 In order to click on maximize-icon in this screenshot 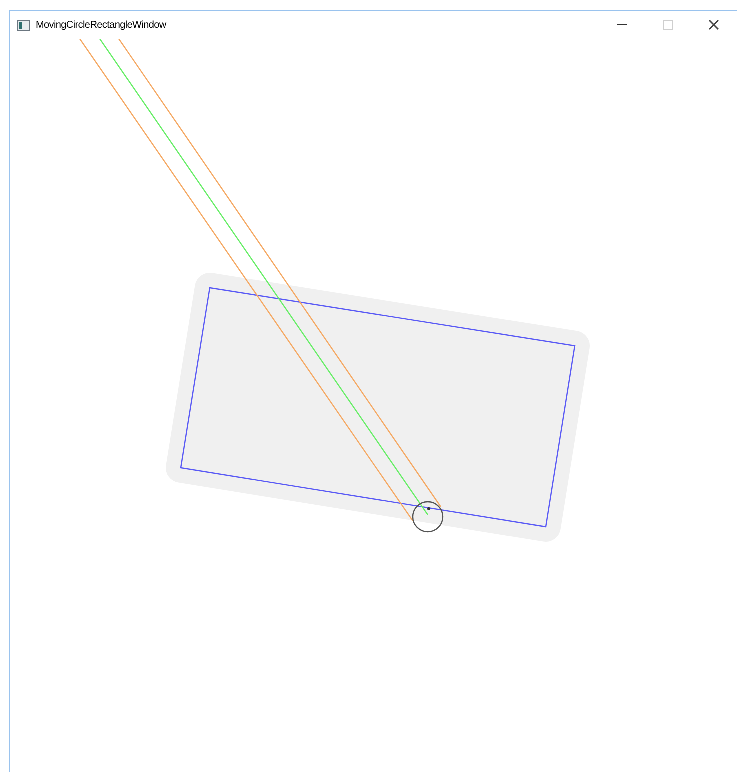, I will do `click(668, 25)`.